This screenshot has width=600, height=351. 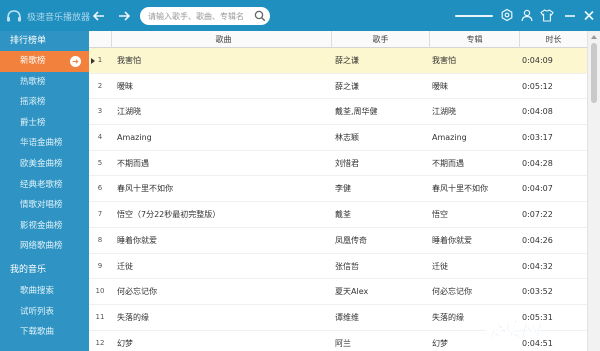 What do you see at coordinates (338, 112) in the screenshot?
I see `table-row: 3 江湖晓 戴荃,周华健 江湖晓 0:04:08` at bounding box center [338, 112].